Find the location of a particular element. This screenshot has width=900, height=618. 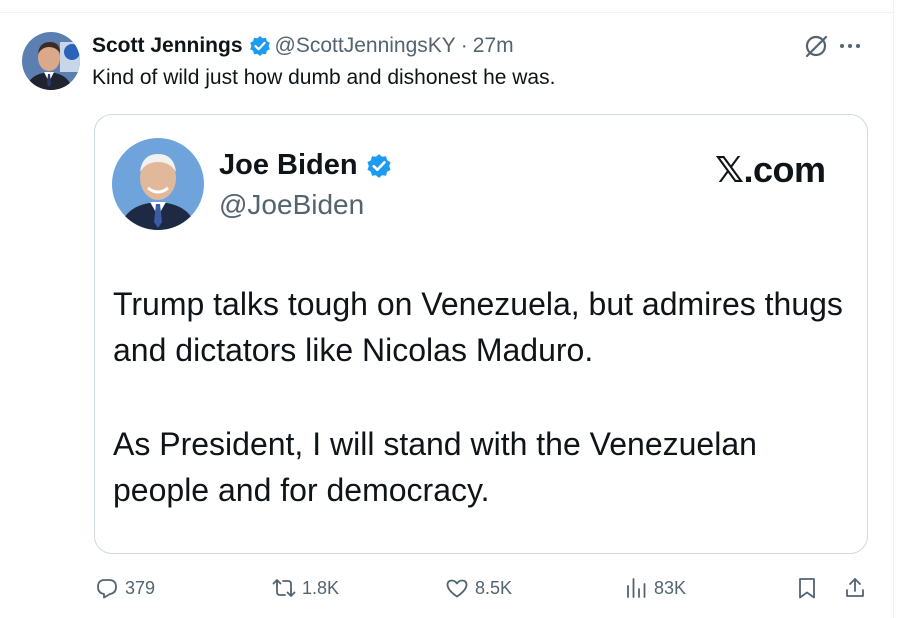

post-header: Scott Jennings @ScottJenningsKY · 27m is located at coordinates (303, 46).